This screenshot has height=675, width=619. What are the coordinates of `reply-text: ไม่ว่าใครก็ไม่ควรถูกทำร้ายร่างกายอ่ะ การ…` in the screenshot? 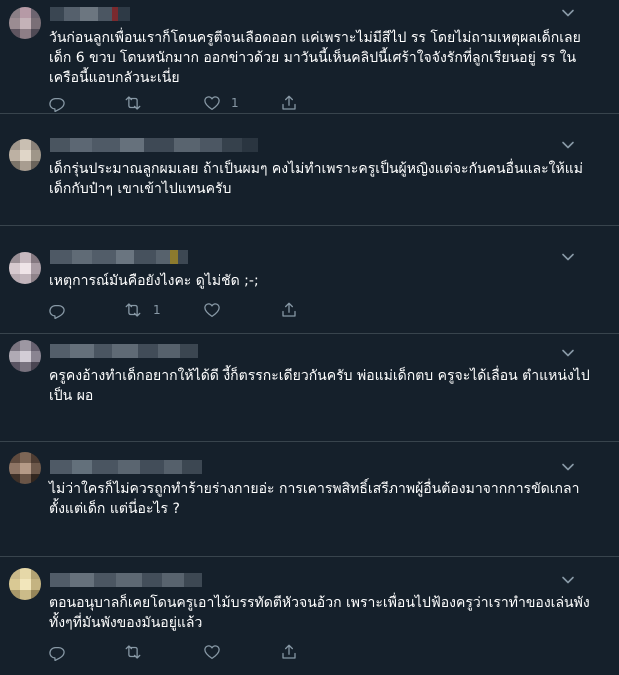 It's located at (314, 499).